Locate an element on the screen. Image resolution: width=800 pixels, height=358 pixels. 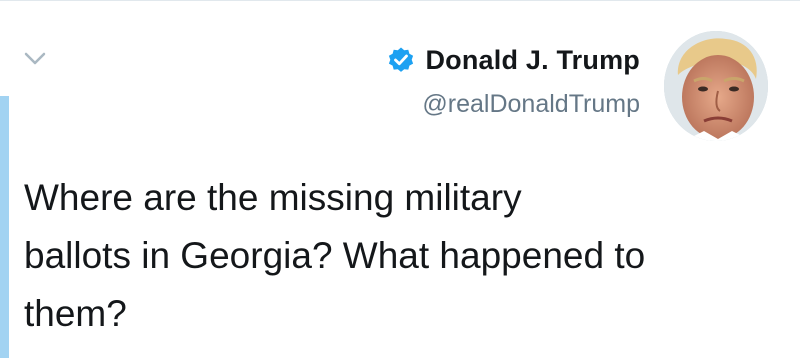
thread-indicator-bar is located at coordinates (4, 227).